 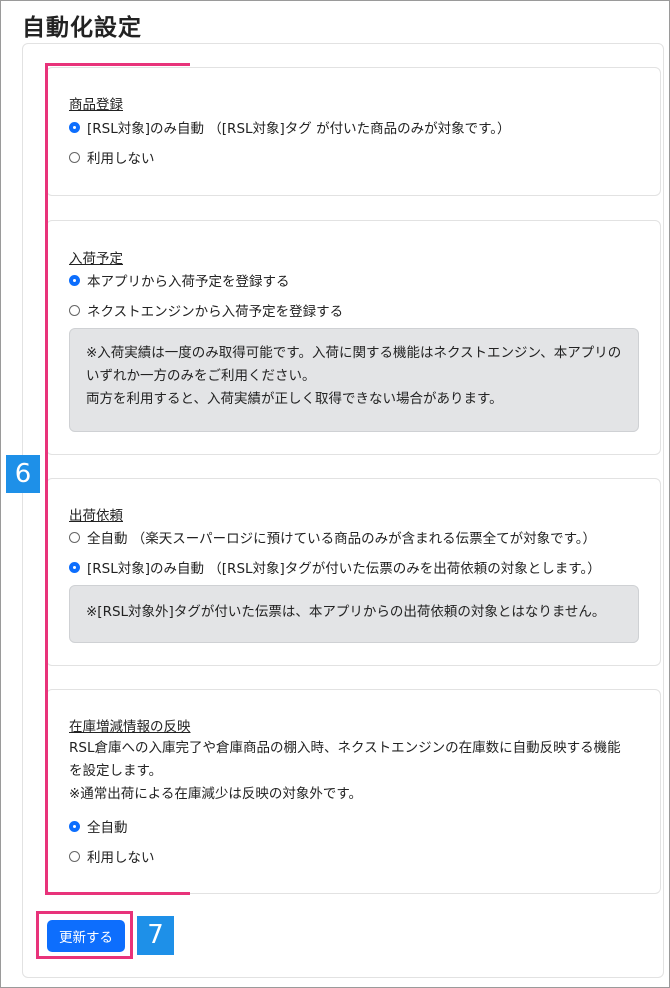 I want to click on page-title: 自動化設定, so click(x=82, y=28).